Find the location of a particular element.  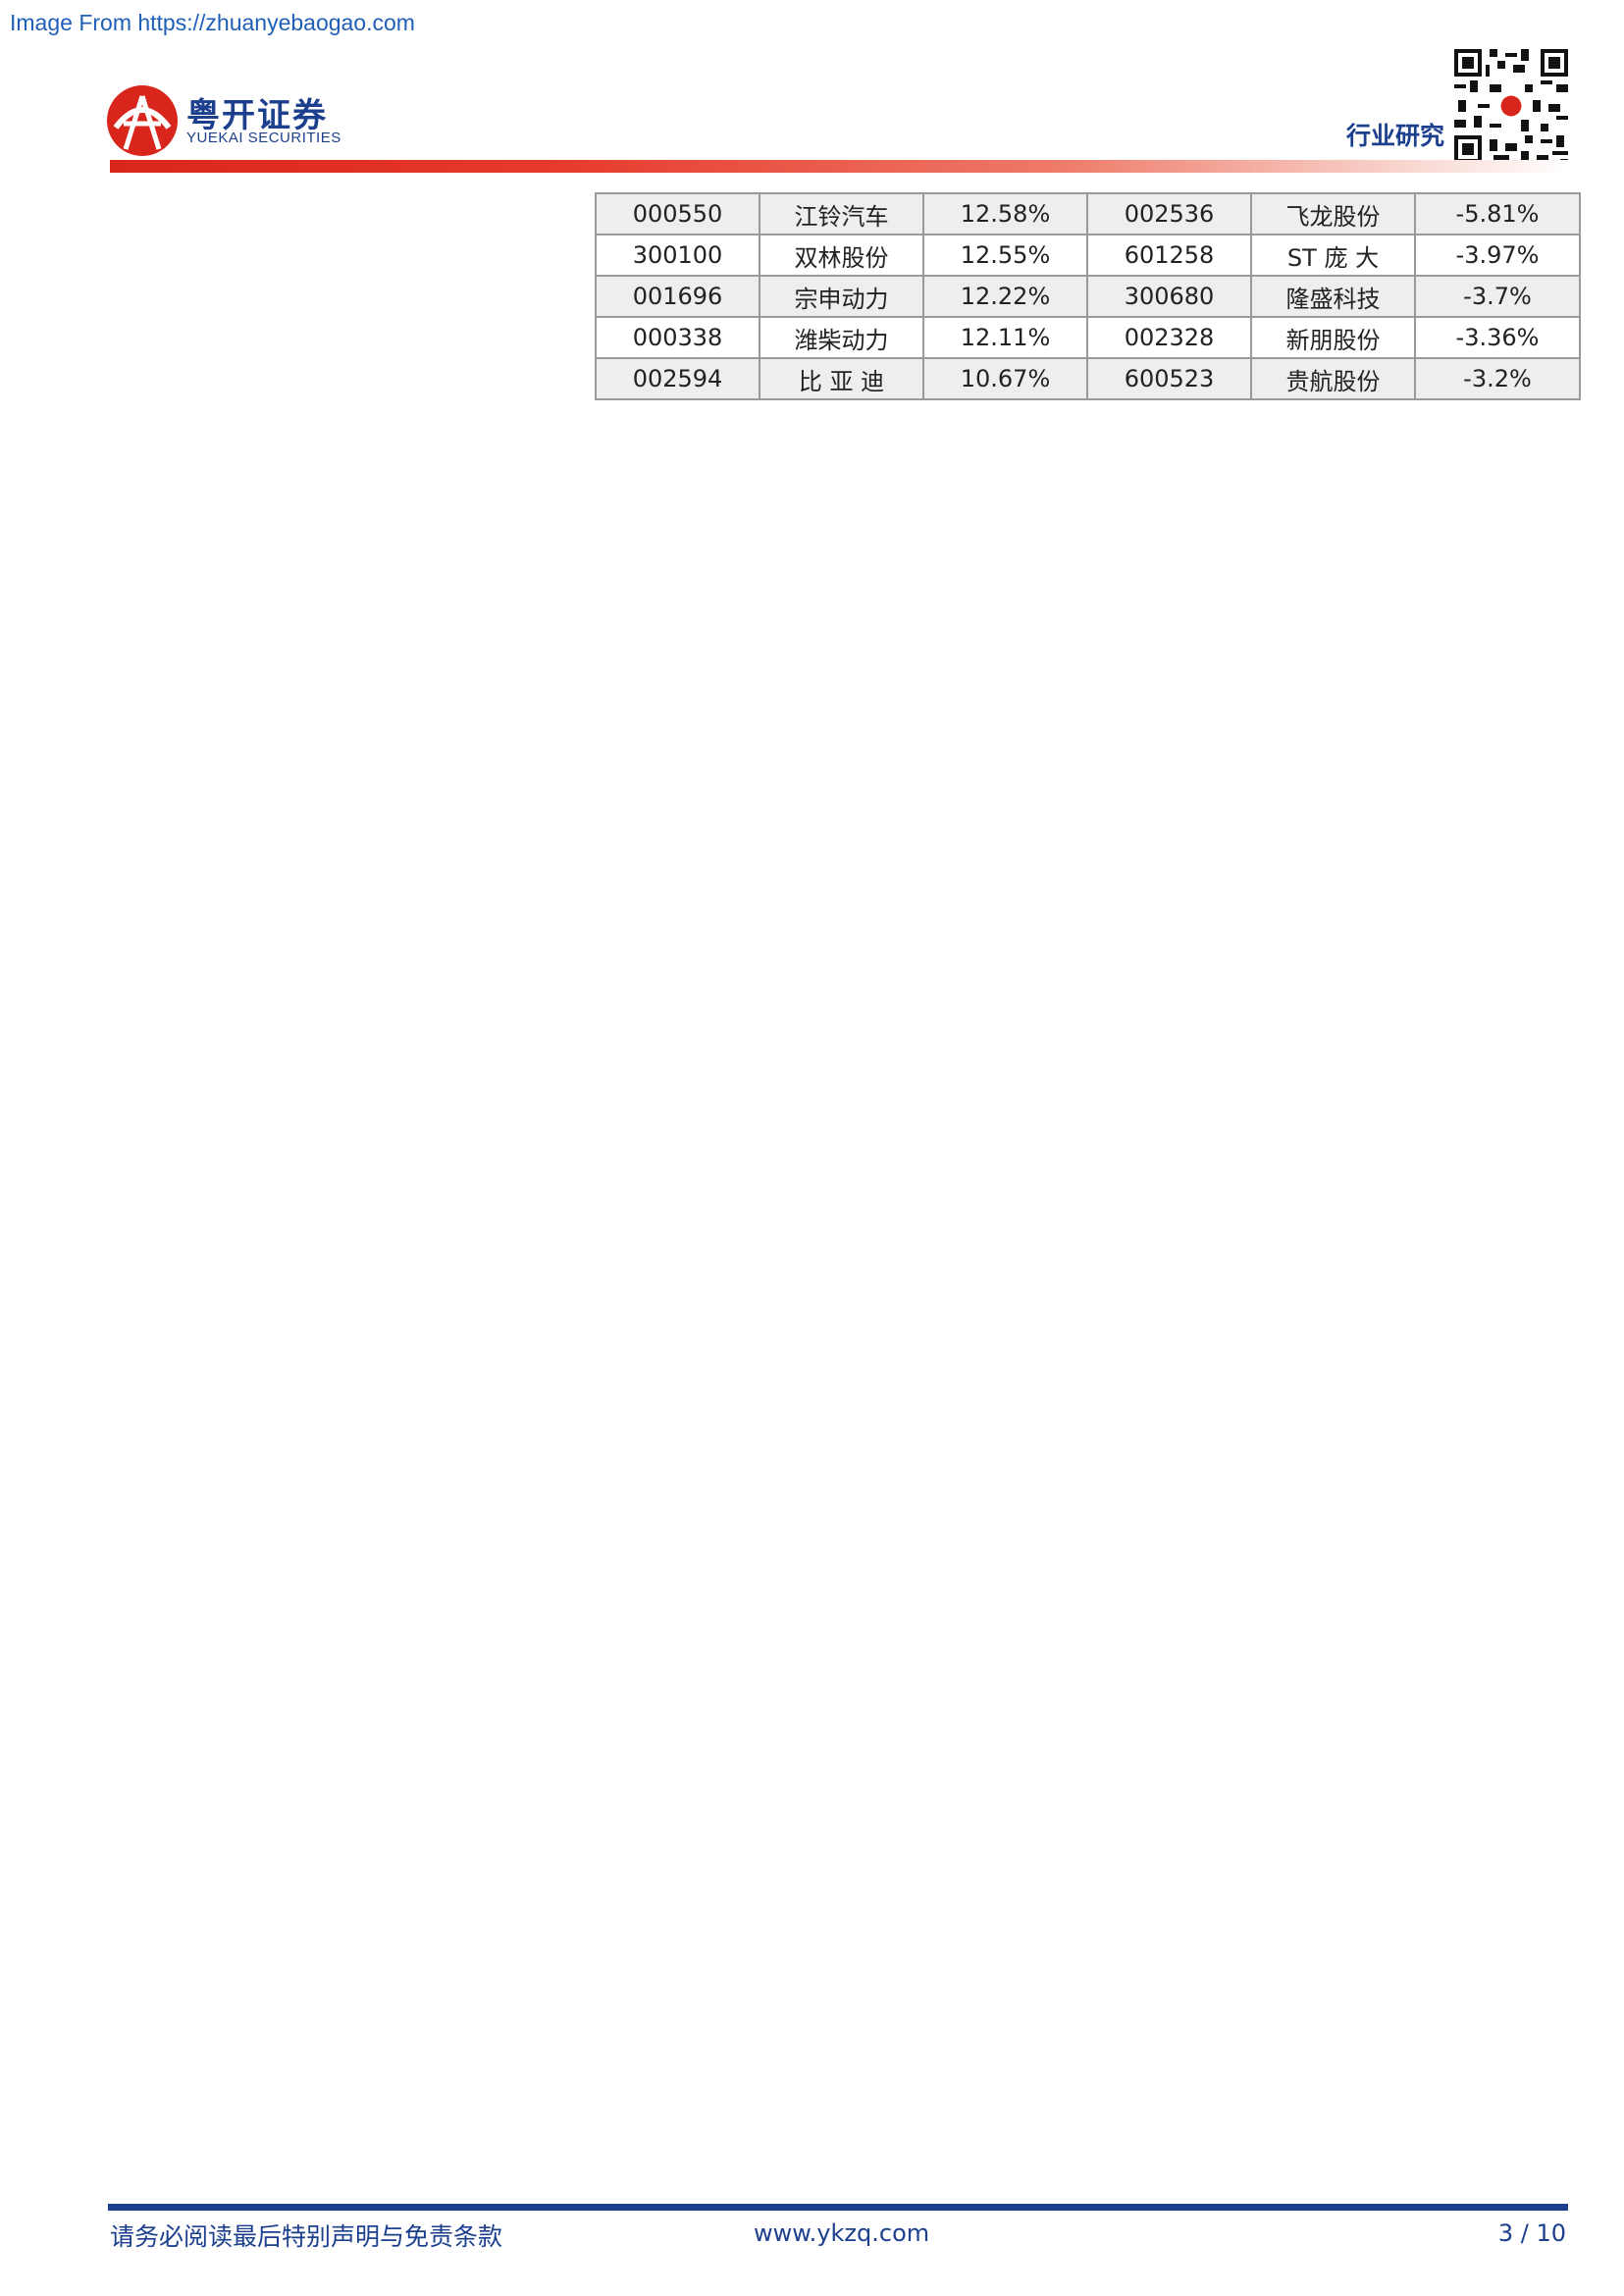

gainer-name-cell: 潍柴动力 is located at coordinates (841, 337).